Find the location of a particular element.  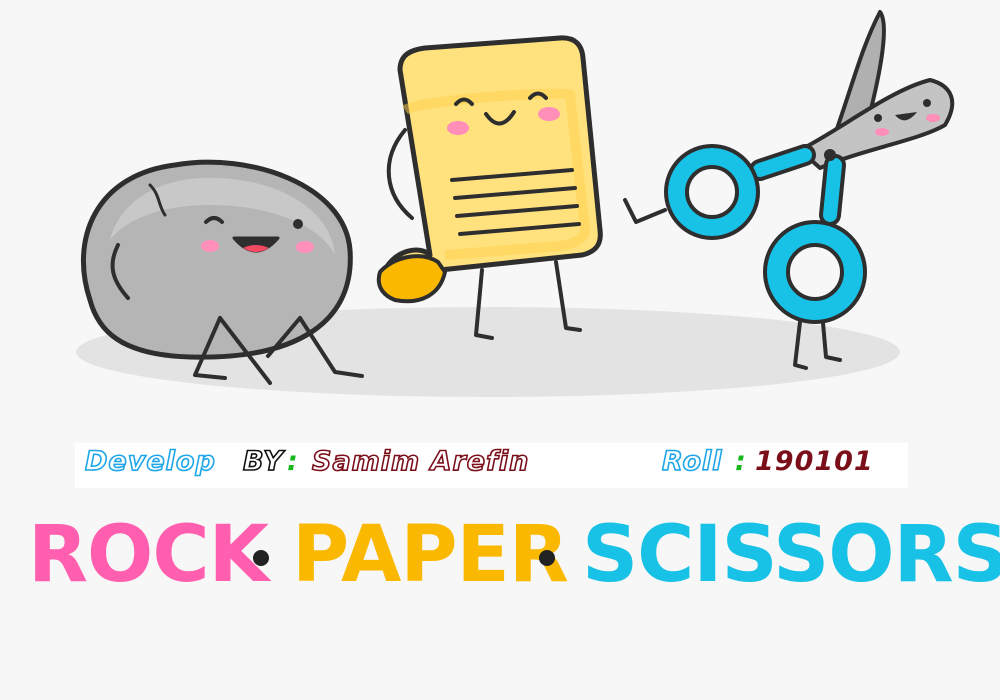

developer-name: Samim Arefin is located at coordinates (420, 461).